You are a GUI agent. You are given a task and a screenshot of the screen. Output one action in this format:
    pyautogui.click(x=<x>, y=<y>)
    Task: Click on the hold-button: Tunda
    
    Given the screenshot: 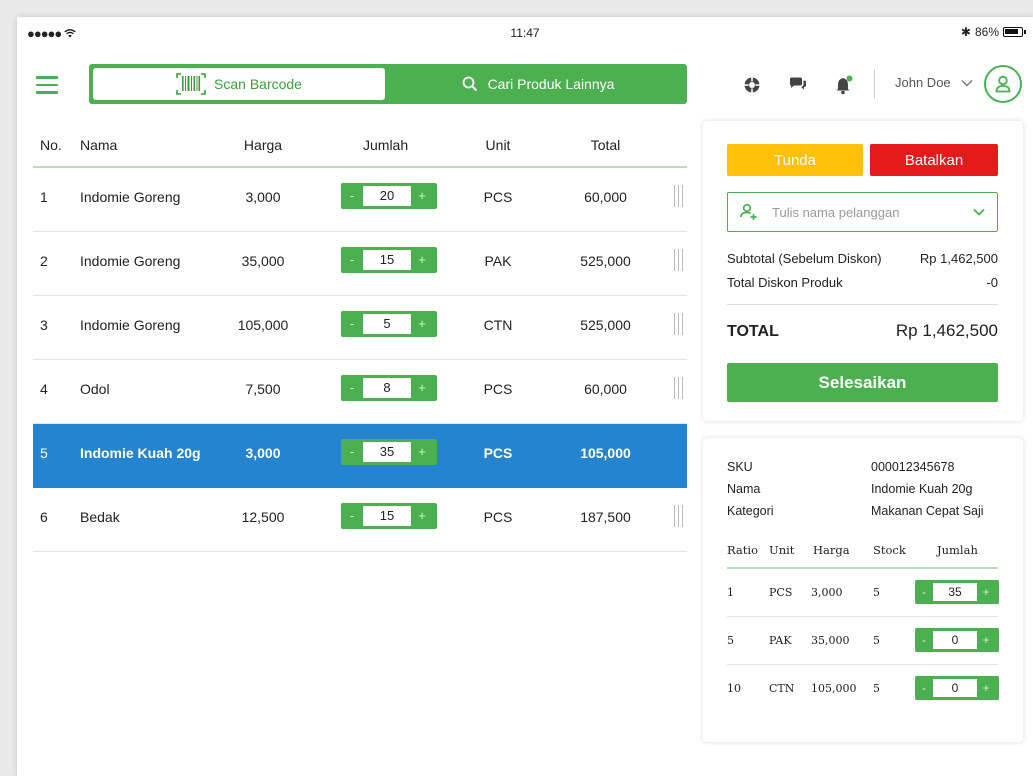 What is the action you would take?
    pyautogui.click(x=795, y=160)
    